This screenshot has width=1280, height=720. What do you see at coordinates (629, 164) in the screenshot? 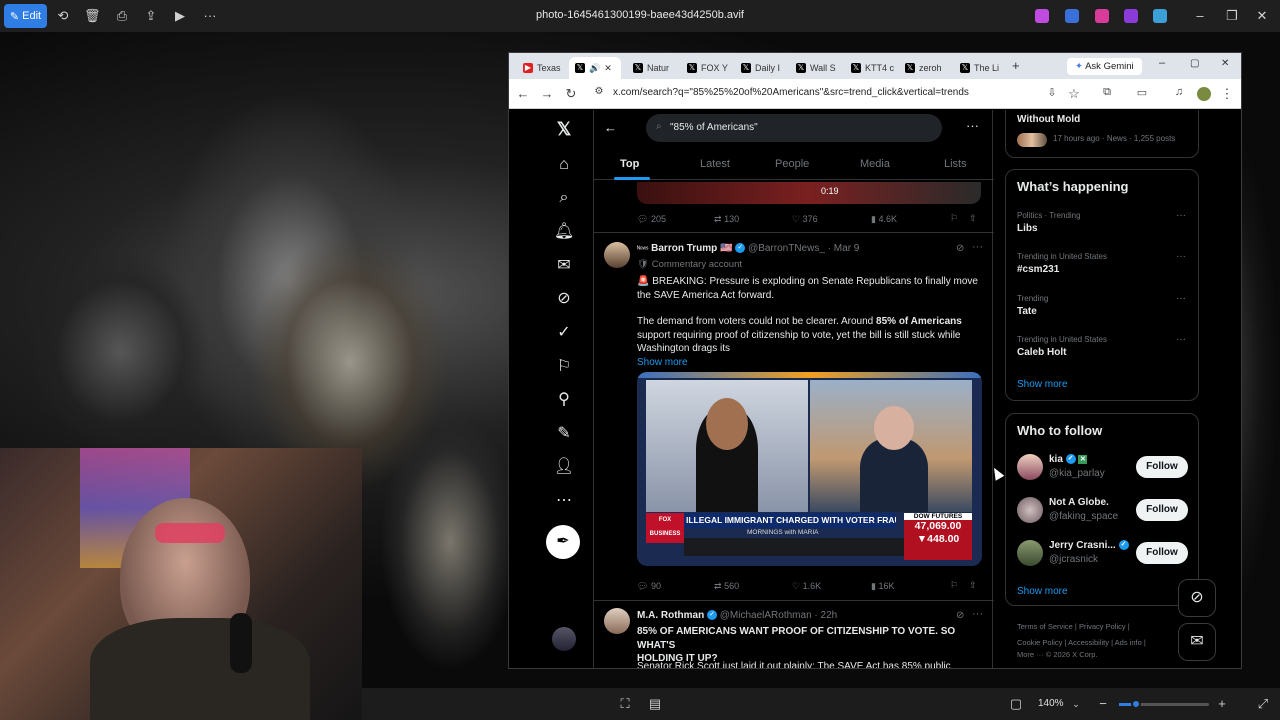
I see `tab-top: Top` at bounding box center [629, 164].